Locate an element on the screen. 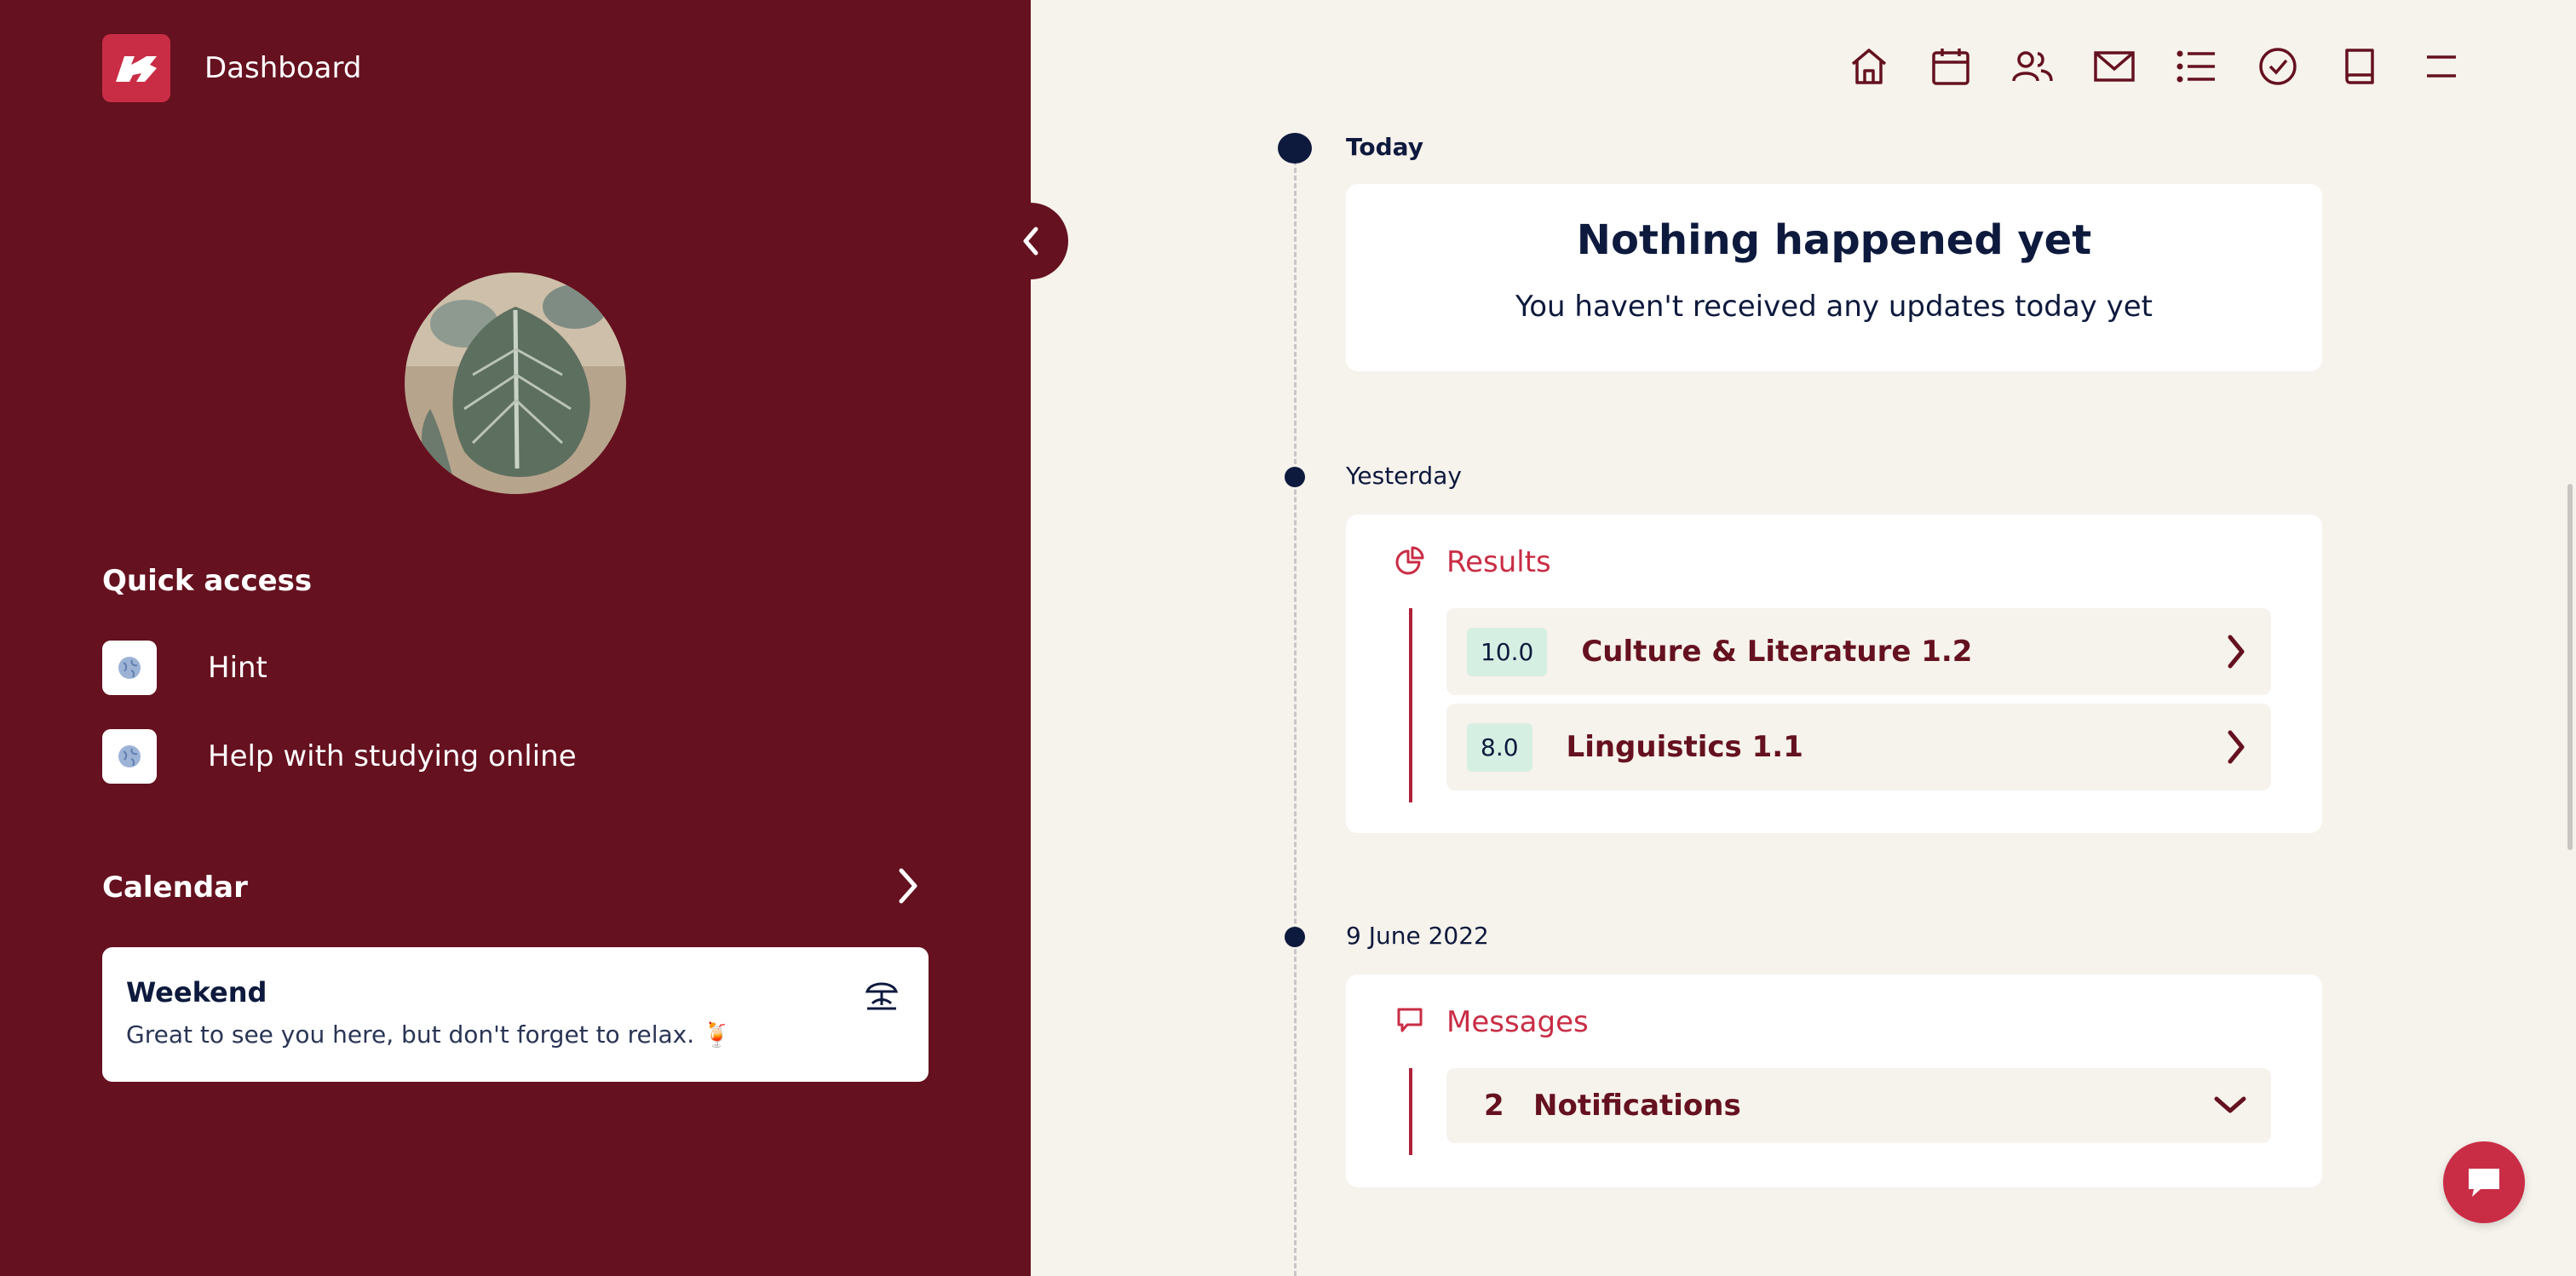 Image resolution: width=2576 pixels, height=1276 pixels. brand: Dashboard is located at coordinates (232, 68).